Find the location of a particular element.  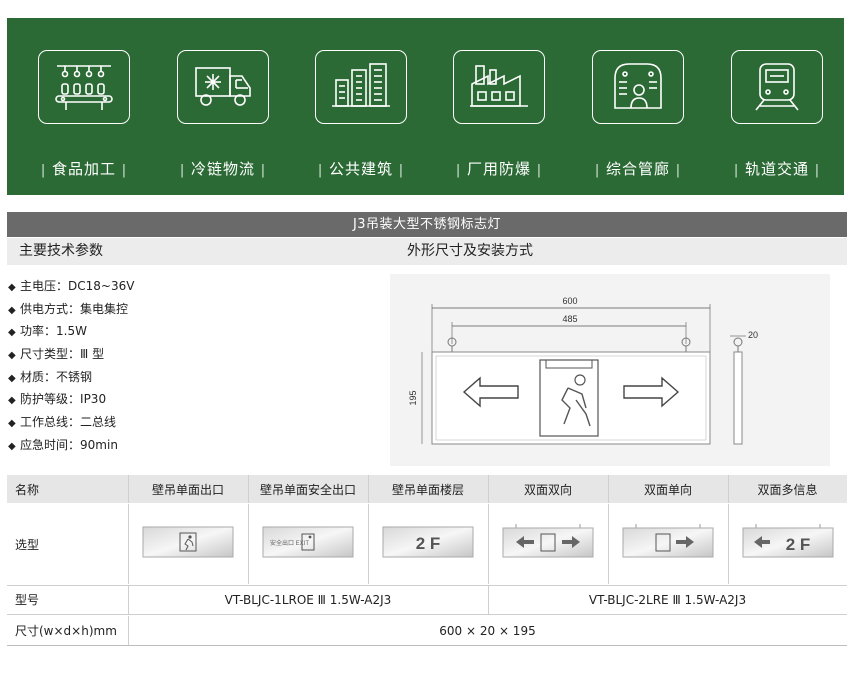

product-name: 双面单向 is located at coordinates (667, 489).